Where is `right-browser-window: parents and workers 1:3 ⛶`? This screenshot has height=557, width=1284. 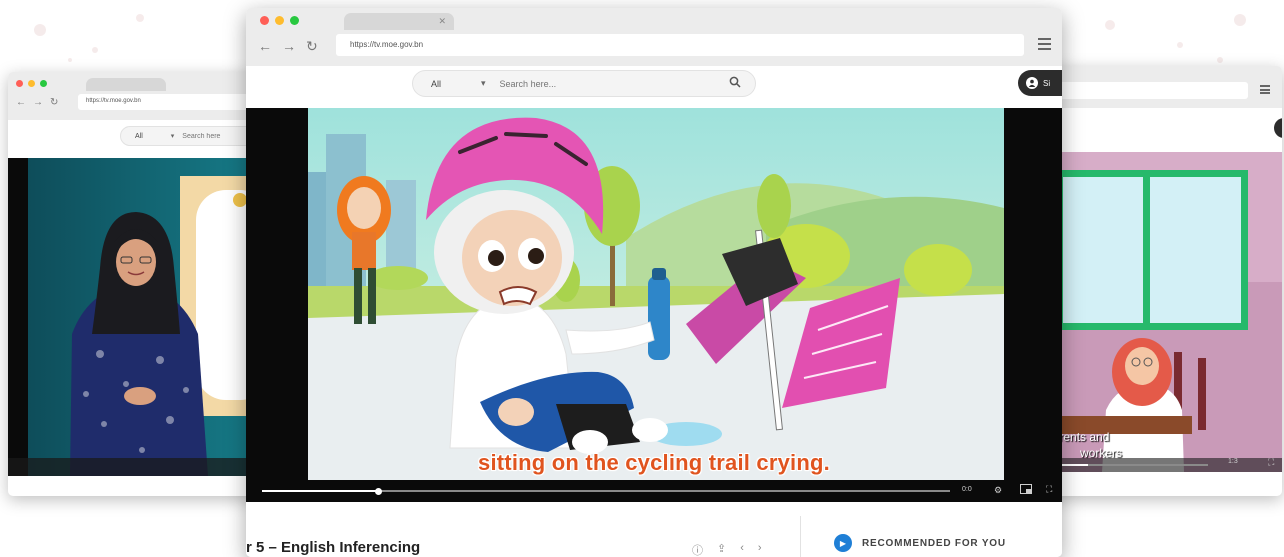
right-browser-window: parents and workers 1:3 ⛶ is located at coordinates (1162, 281).